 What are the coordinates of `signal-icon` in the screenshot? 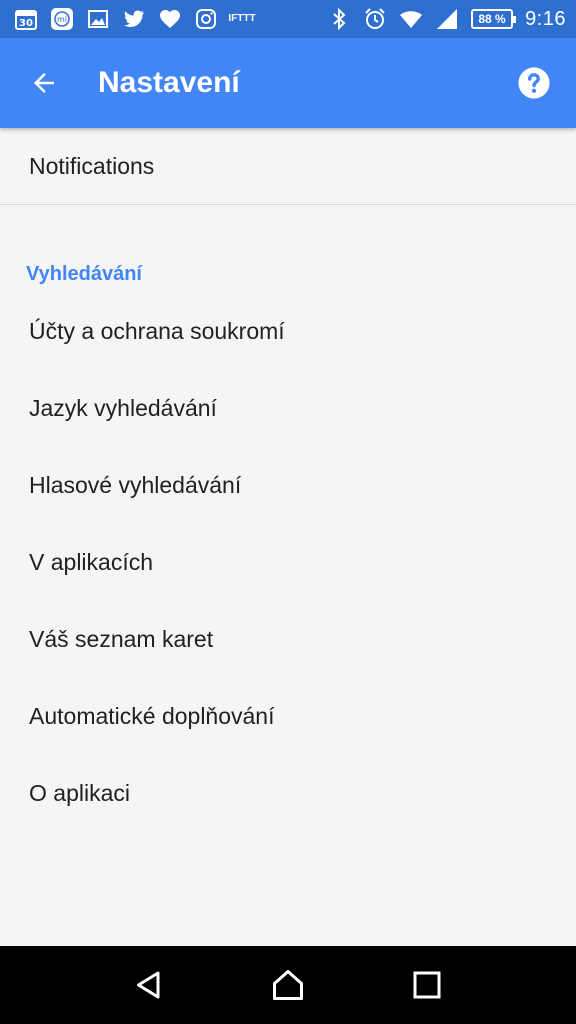 It's located at (447, 19).